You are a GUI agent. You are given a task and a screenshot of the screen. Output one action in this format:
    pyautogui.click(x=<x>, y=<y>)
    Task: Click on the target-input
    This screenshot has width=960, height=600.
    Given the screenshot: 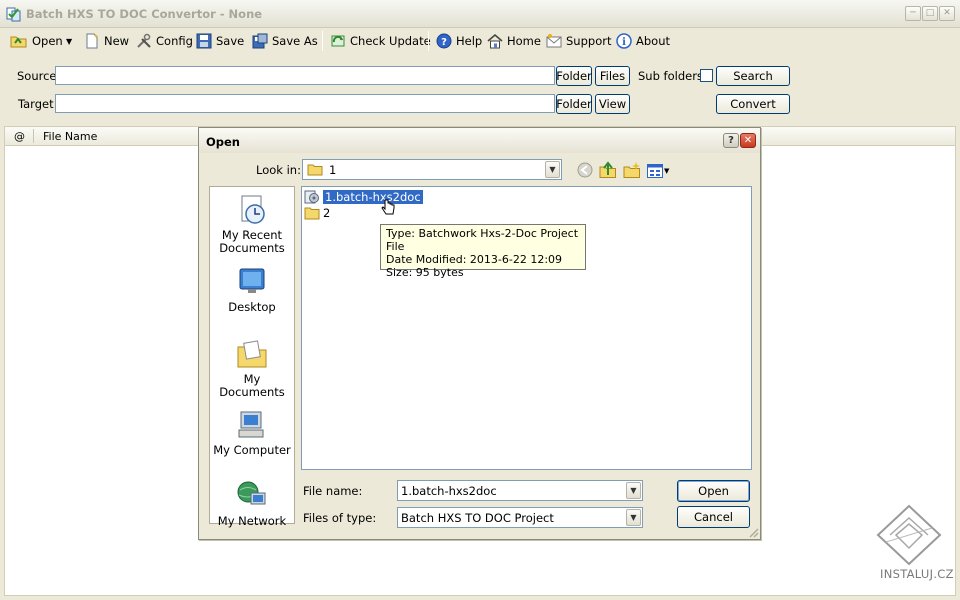 What is the action you would take?
    pyautogui.click(x=305, y=103)
    